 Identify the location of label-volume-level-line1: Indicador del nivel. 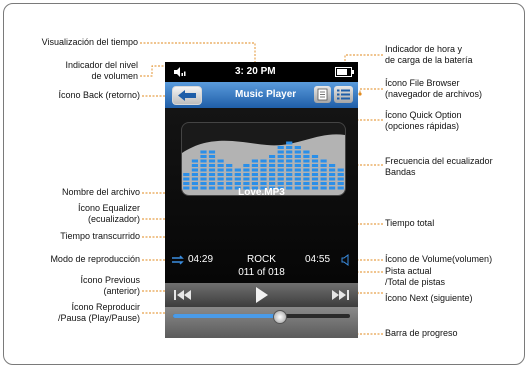
(101, 65).